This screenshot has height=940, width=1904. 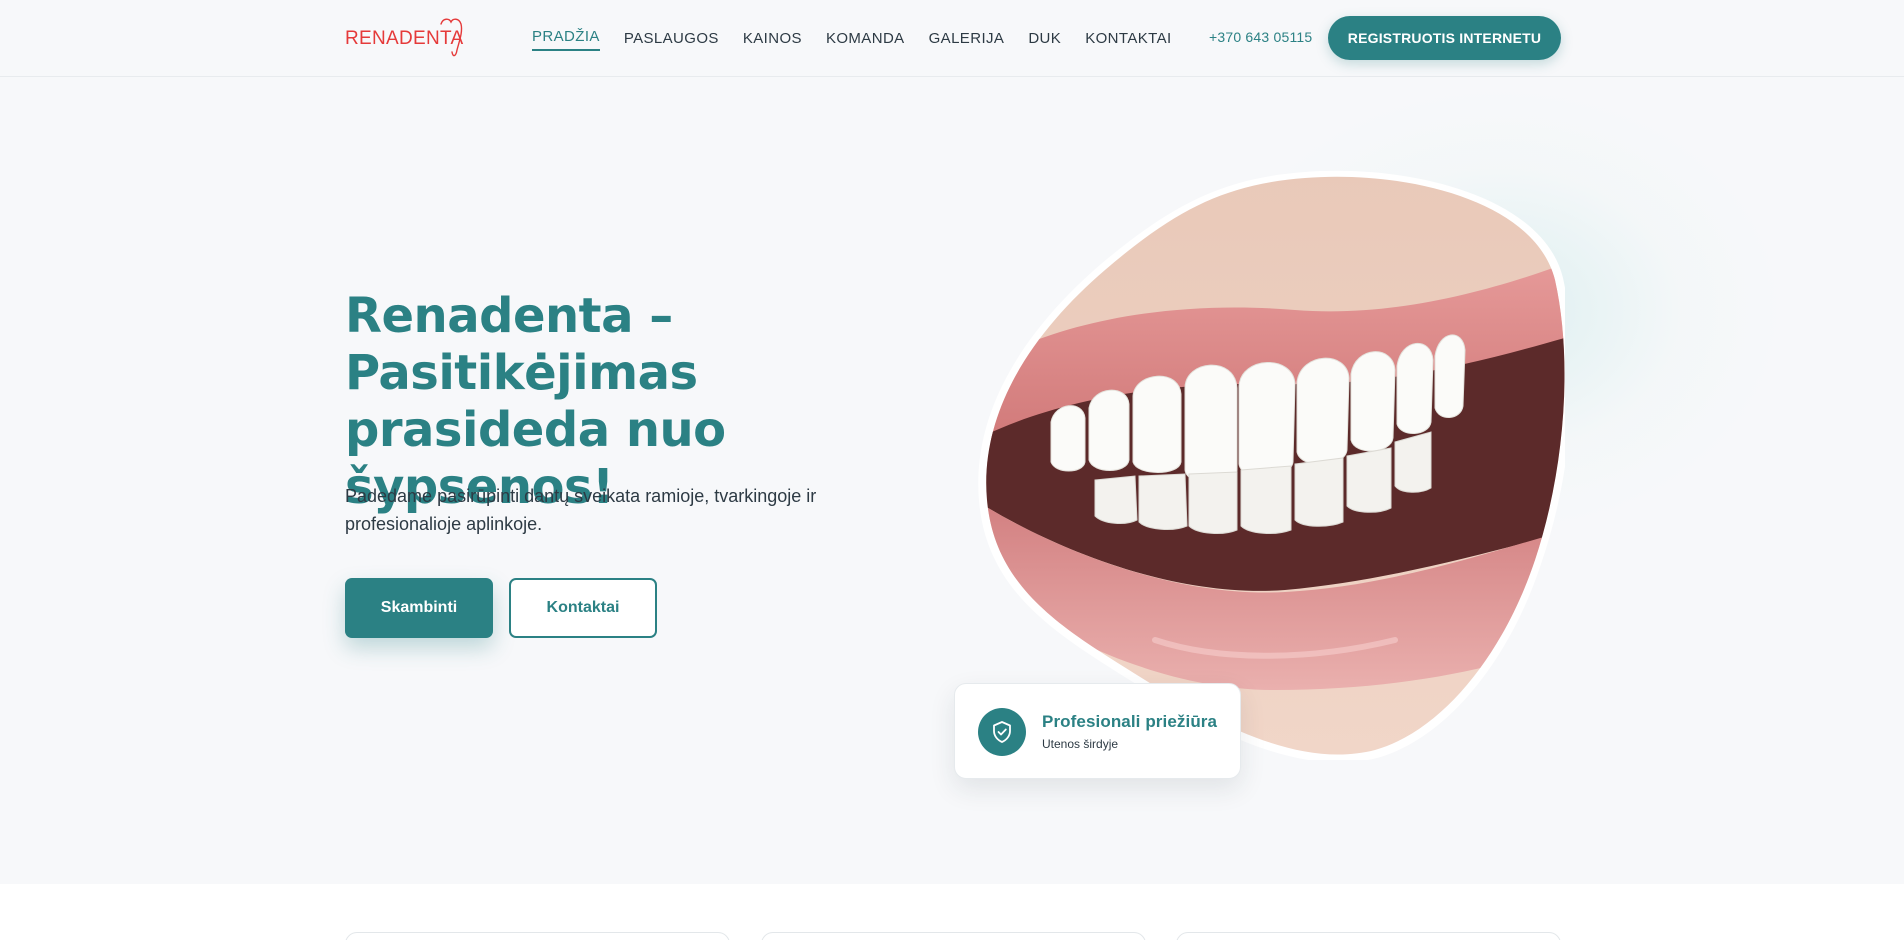 I want to click on nav-item-komanda: KOMANDA, so click(x=865, y=38).